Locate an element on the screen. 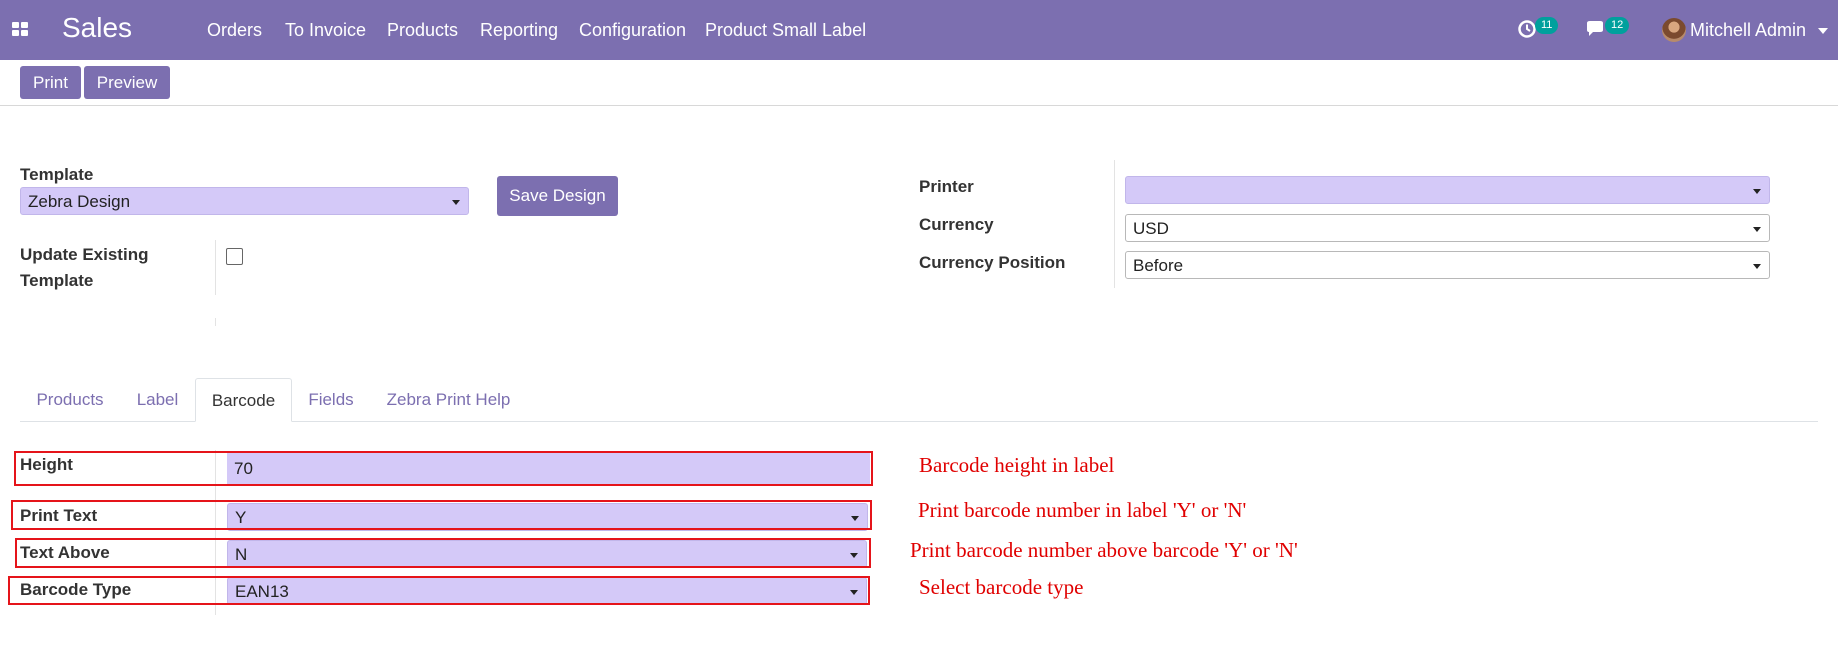  barcode-type-highlight-box is located at coordinates (439, 590).